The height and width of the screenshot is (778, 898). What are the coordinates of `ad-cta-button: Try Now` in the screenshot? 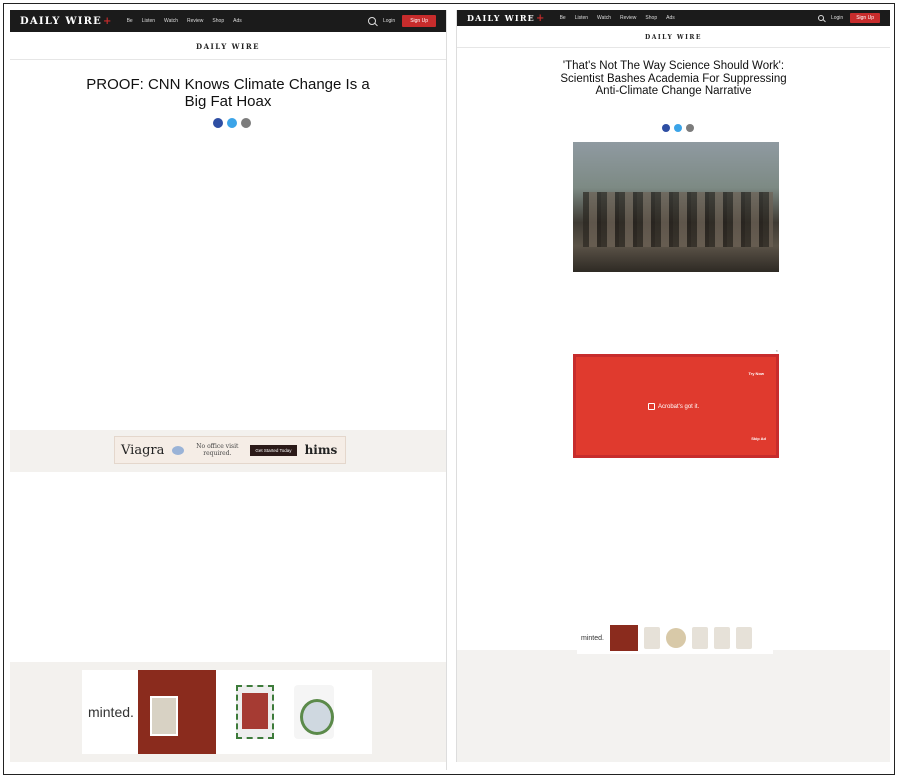 It's located at (756, 373).